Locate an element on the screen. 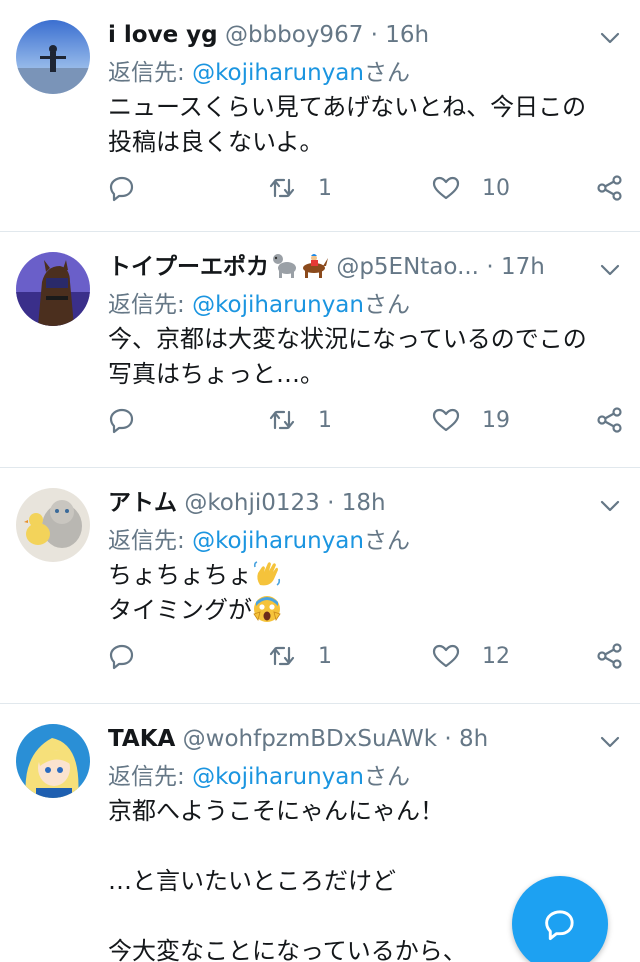  like-count: 10 is located at coordinates (496, 188).